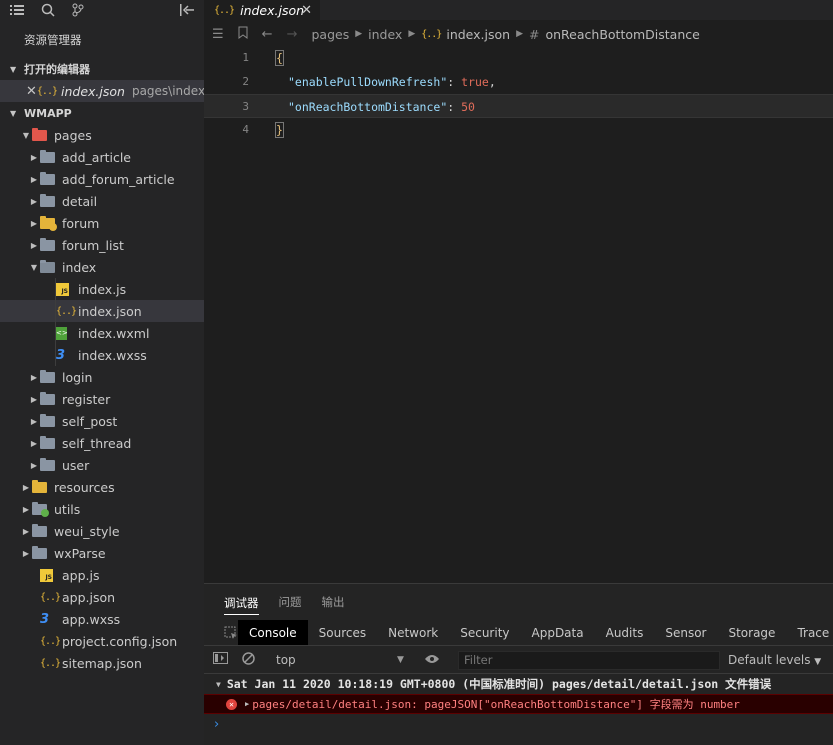 Image resolution: width=833 pixels, height=745 pixels. What do you see at coordinates (102, 465) in the screenshot?
I see `tree-item-user: ▶ user` at bounding box center [102, 465].